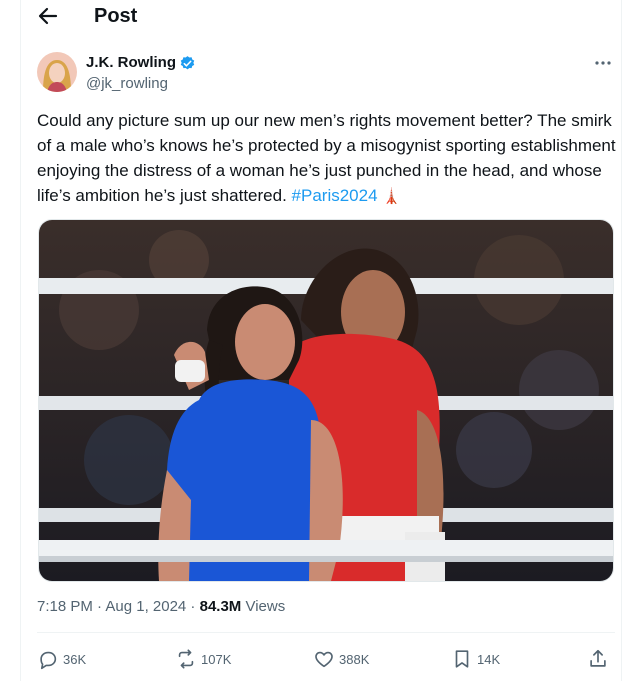  Describe the element at coordinates (475, 659) in the screenshot. I see `bookmark-button: 14K` at that location.